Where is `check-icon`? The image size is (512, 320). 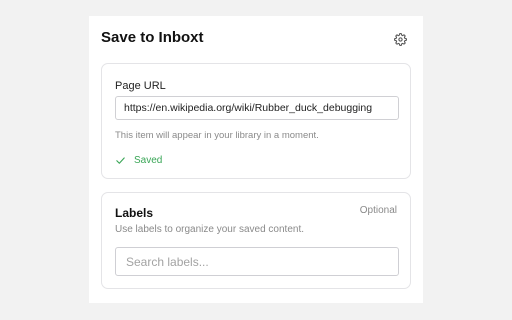
check-icon is located at coordinates (120, 160).